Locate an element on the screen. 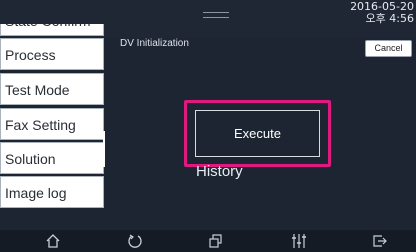 Image resolution: width=416 pixels, height=252 pixels. execute-highlight: Execute is located at coordinates (257, 133).